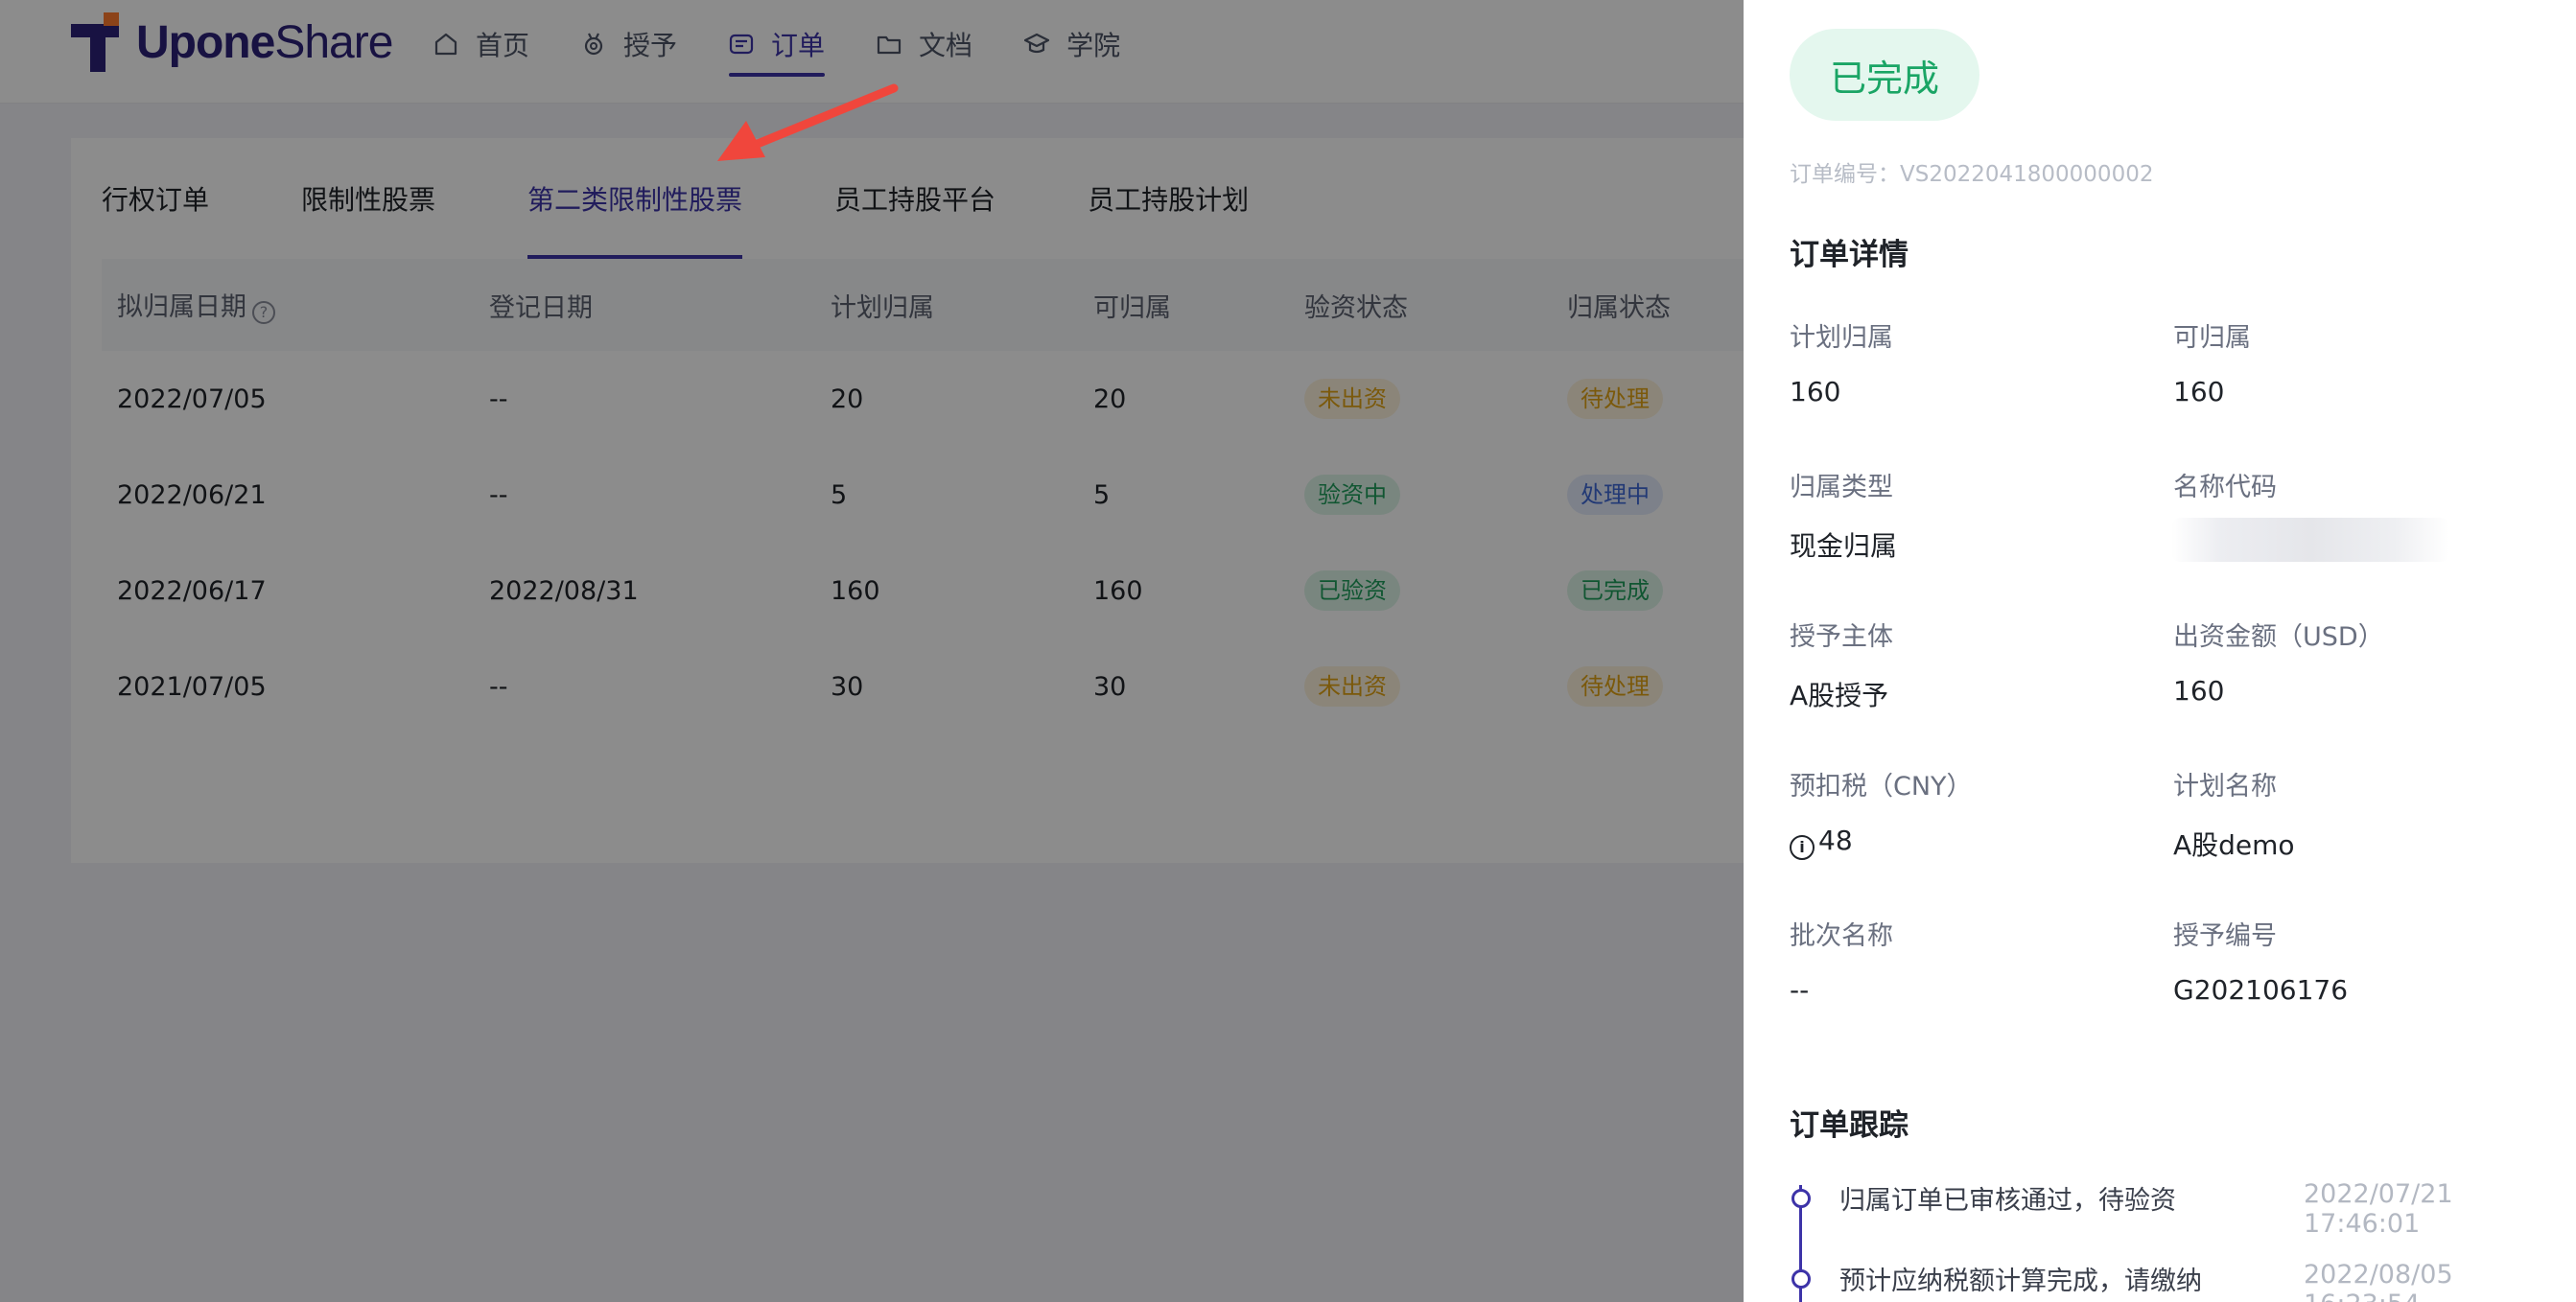  I want to click on order-details-title: 订单详情, so click(1849, 255).